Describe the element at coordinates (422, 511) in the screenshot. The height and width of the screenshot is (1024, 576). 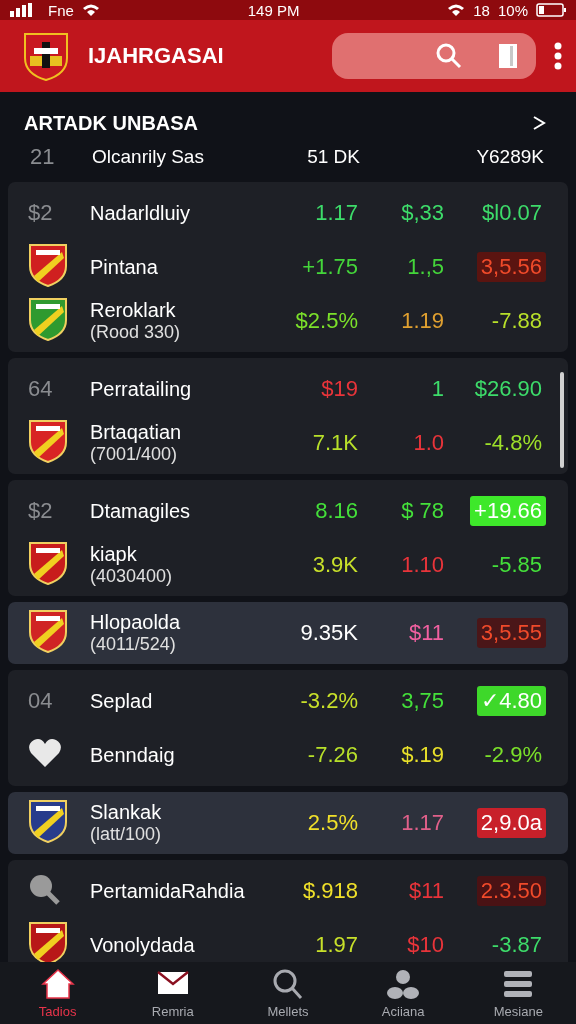
I see `value-text: $ 78` at that location.